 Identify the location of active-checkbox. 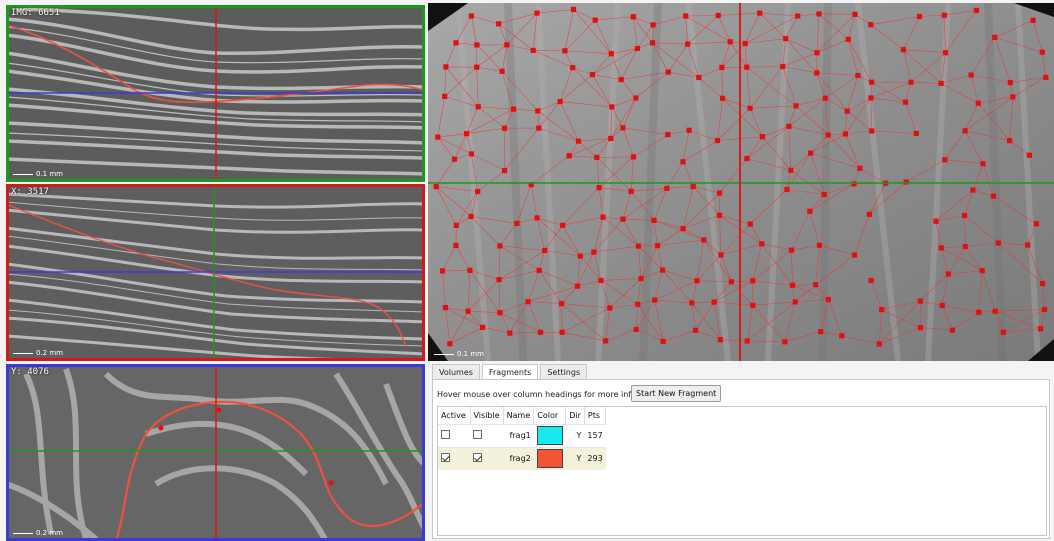
(445, 434).